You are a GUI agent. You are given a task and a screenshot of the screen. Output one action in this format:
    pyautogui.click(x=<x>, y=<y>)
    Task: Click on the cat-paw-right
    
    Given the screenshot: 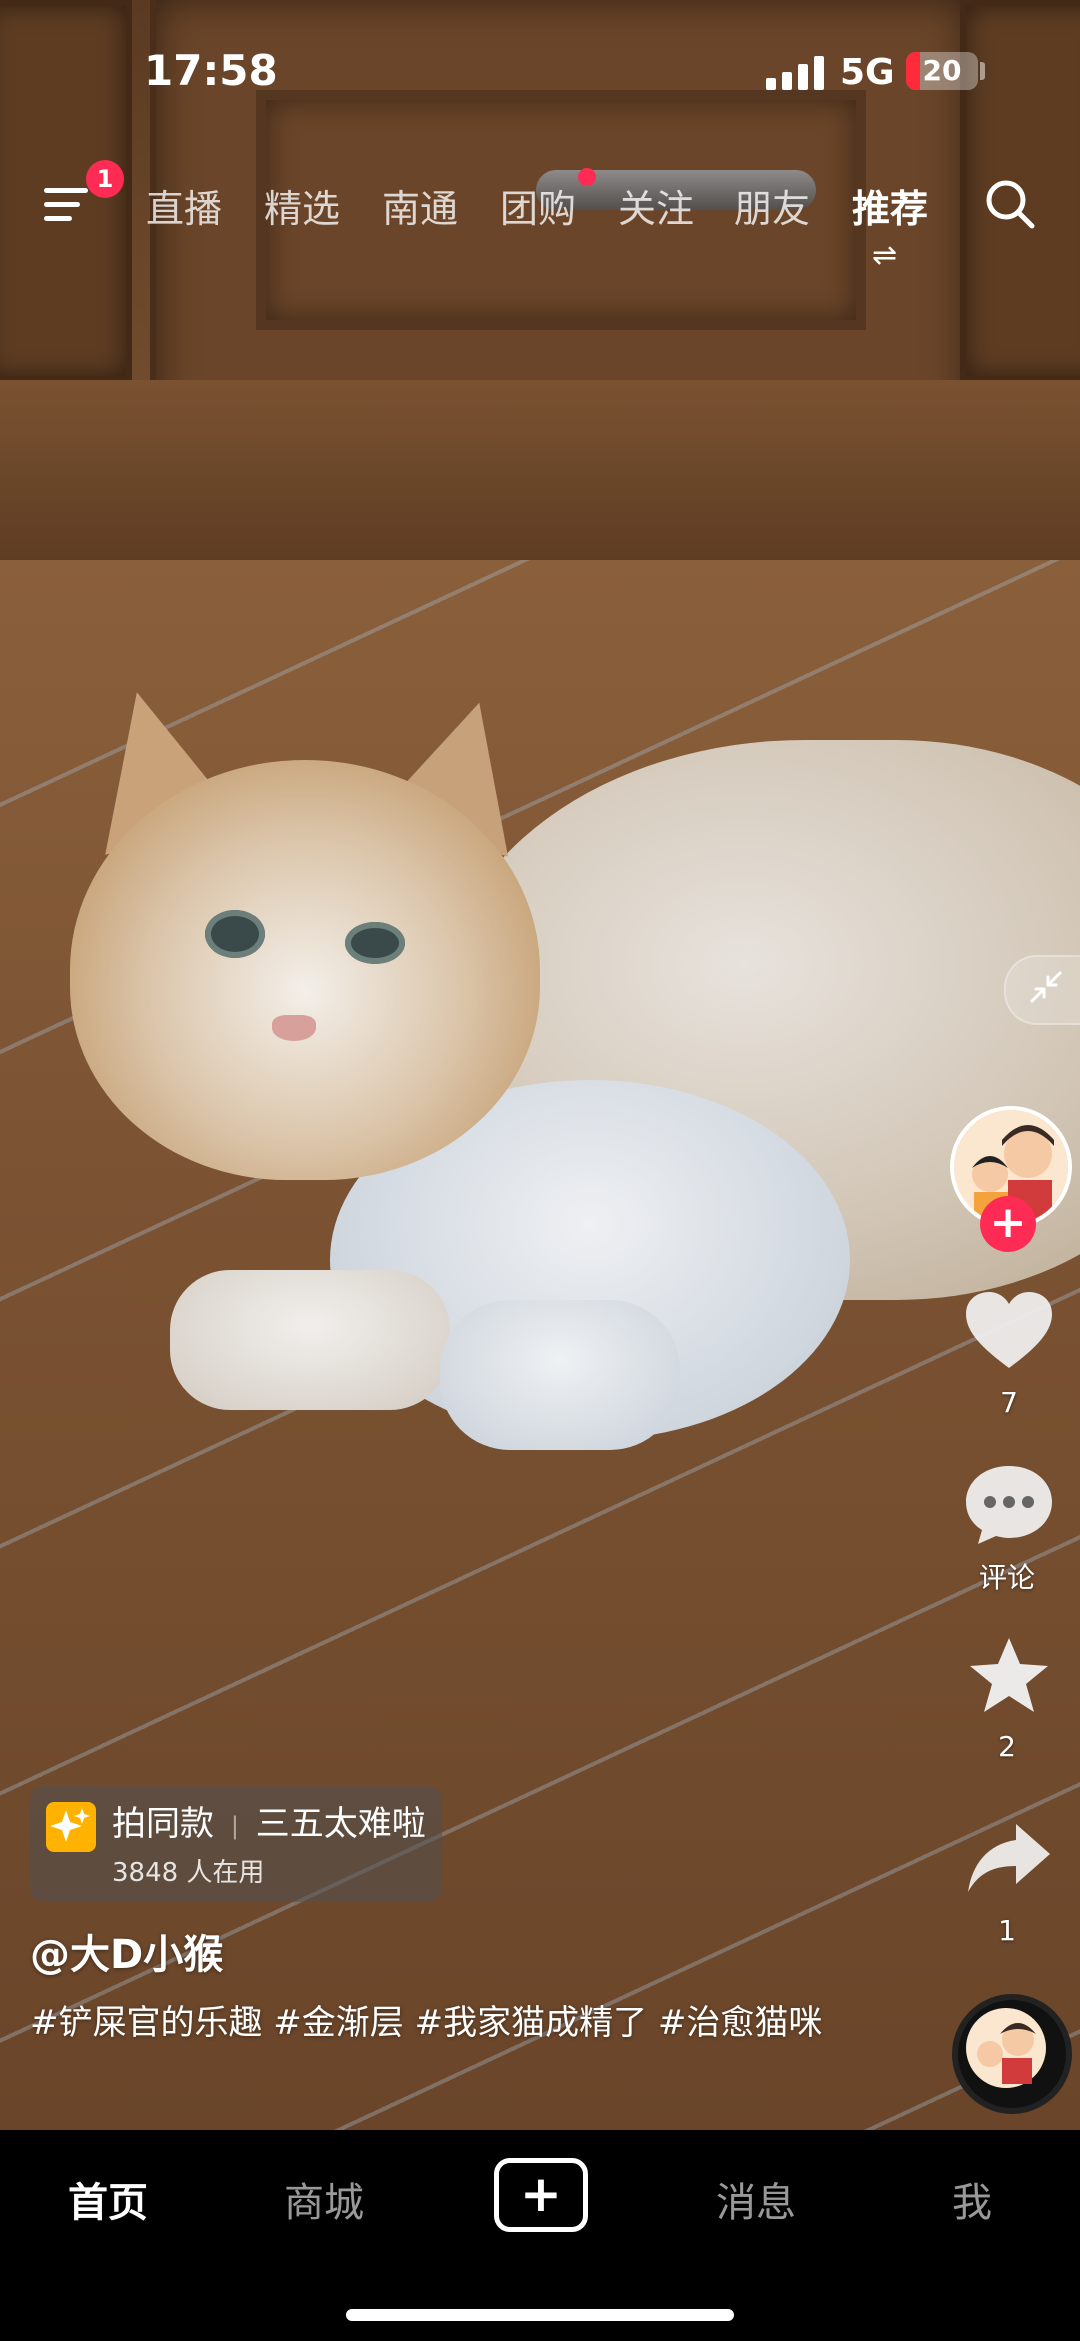 What is the action you would take?
    pyautogui.click(x=560, y=1375)
    